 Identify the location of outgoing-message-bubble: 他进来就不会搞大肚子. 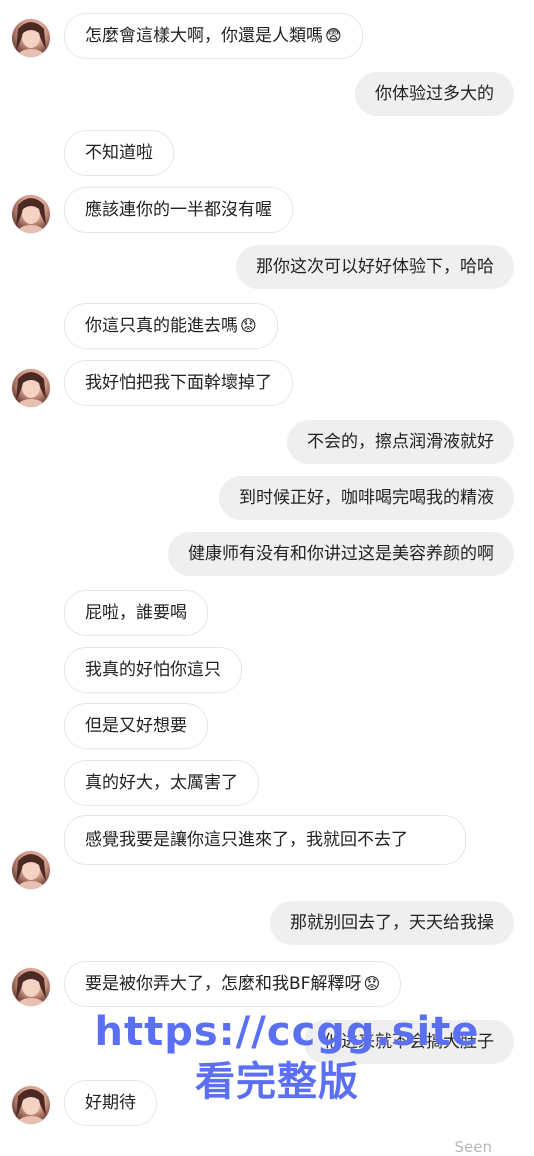
(409, 1042).